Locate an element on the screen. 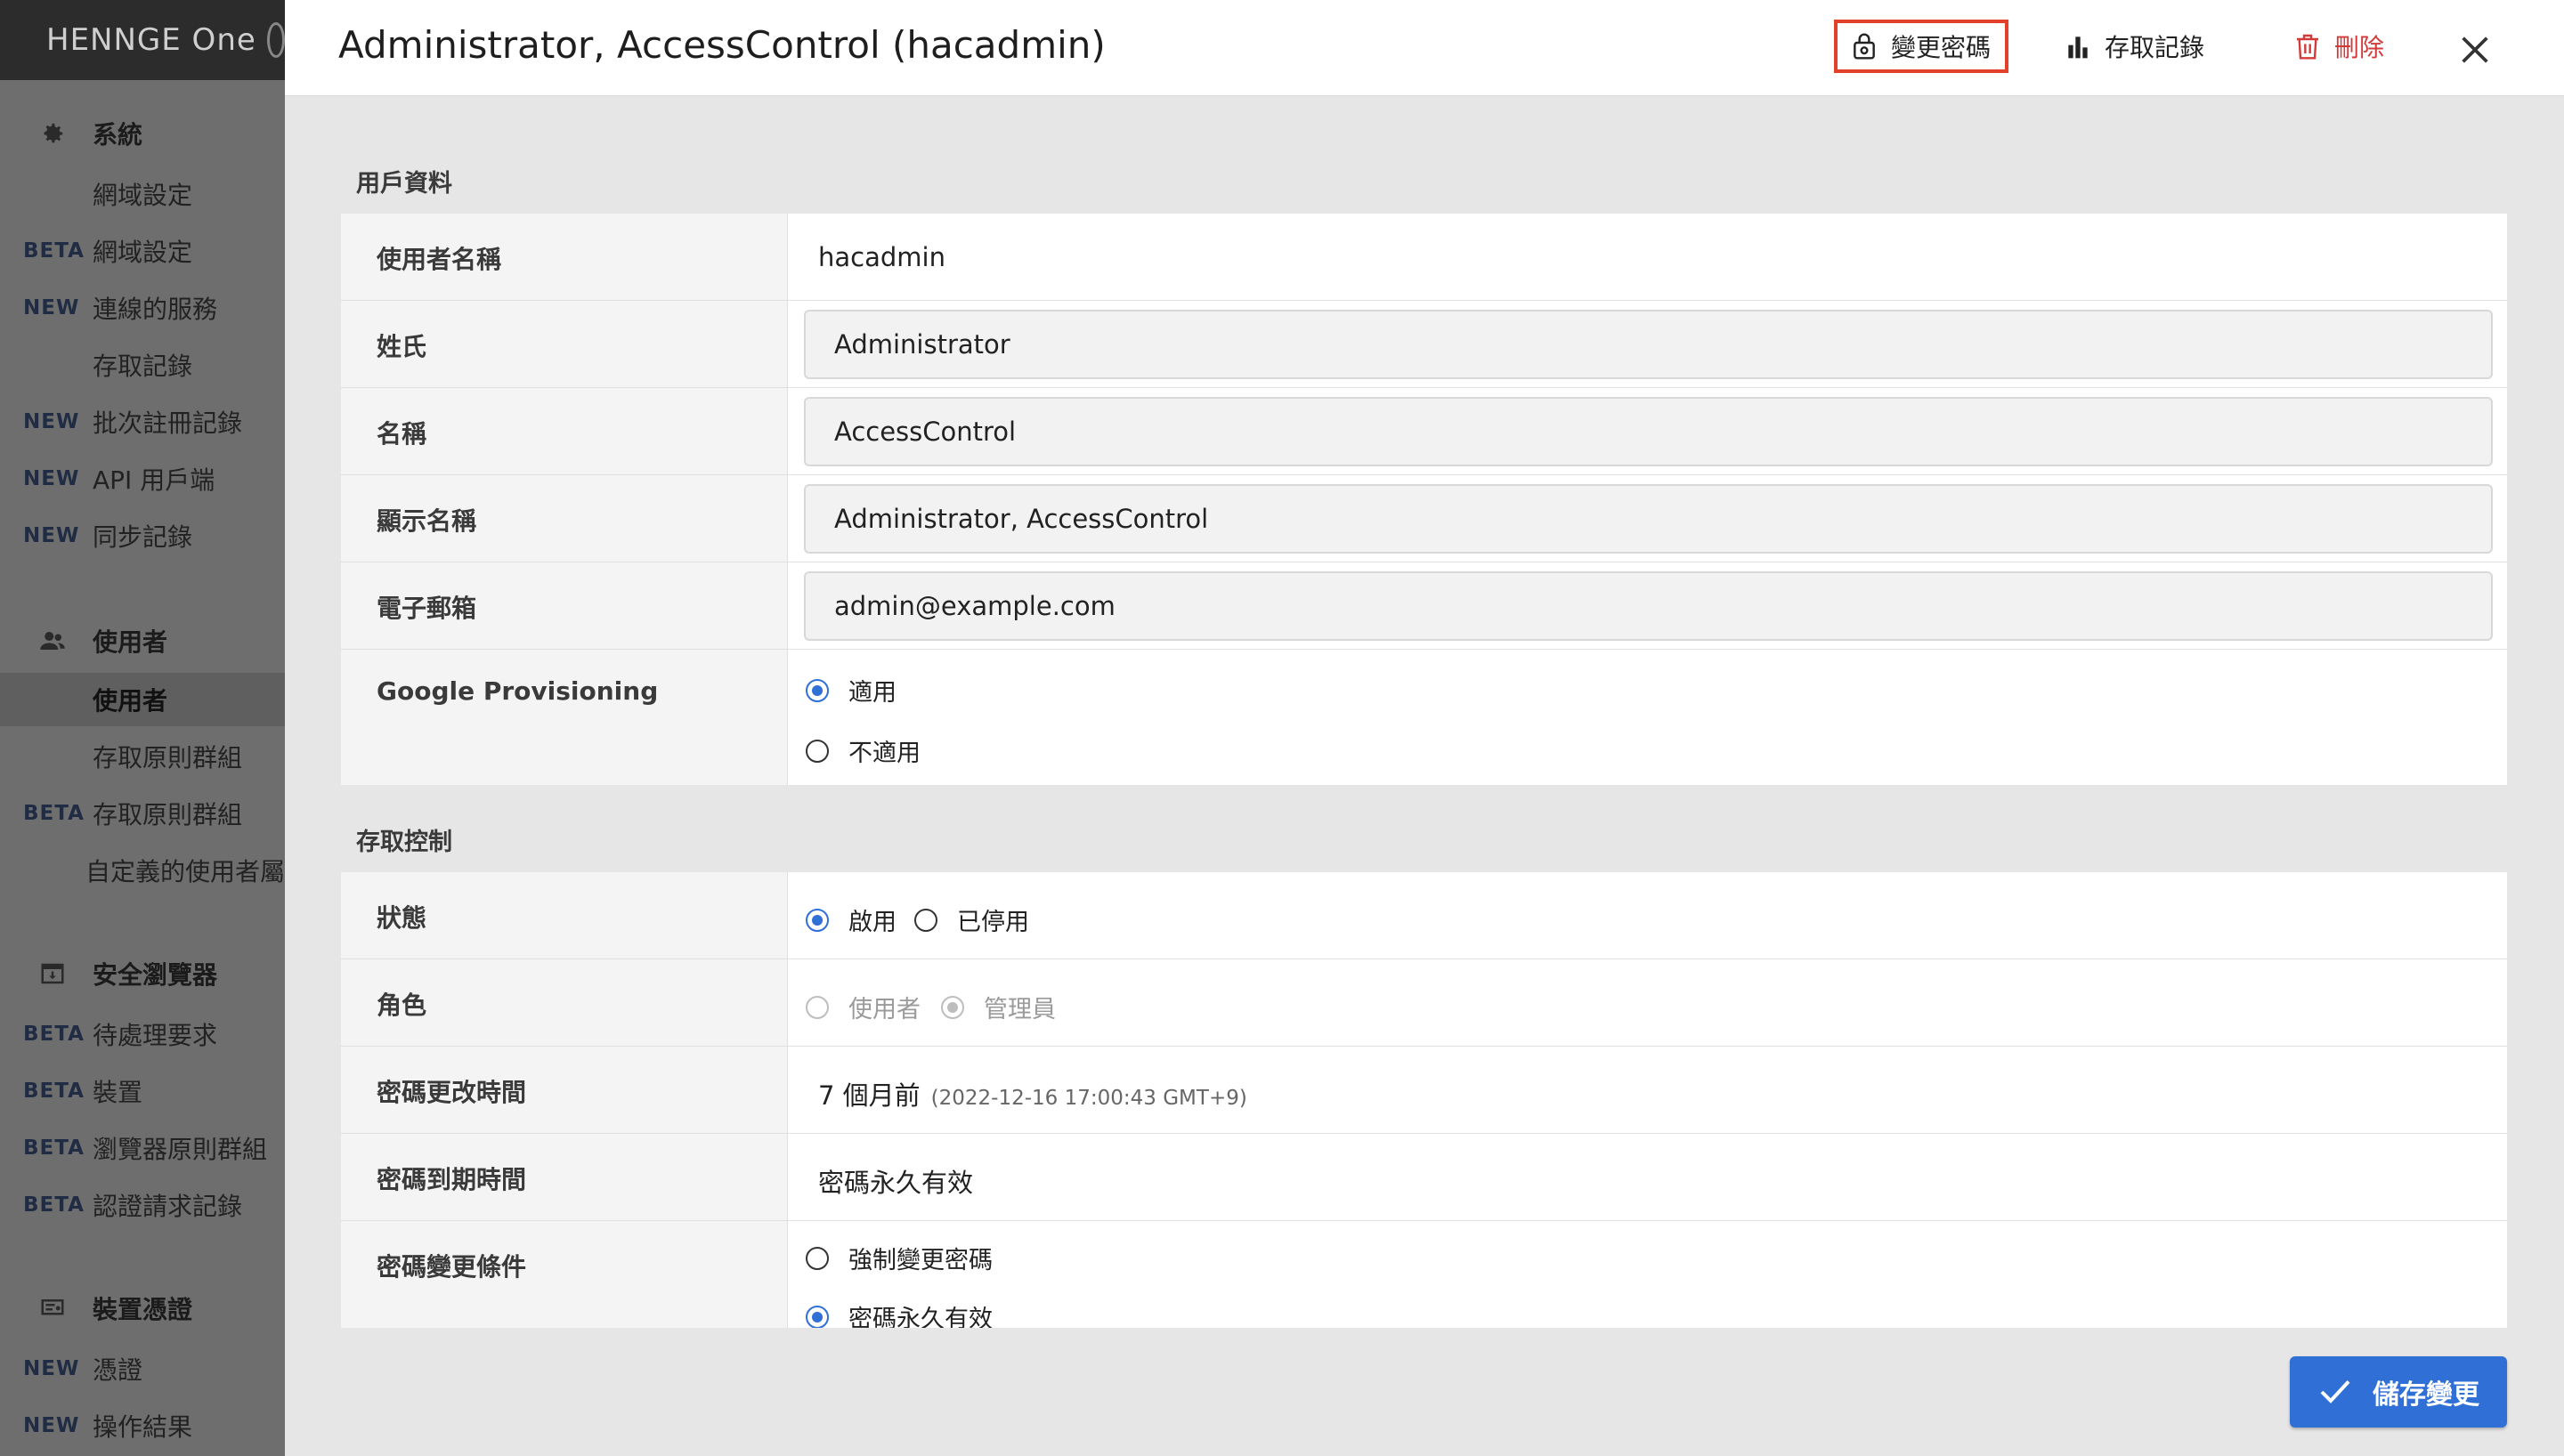 This screenshot has height=1456, width=2564. sidebar-item-connected-services: NEW 連線的服務 is located at coordinates (142, 308).